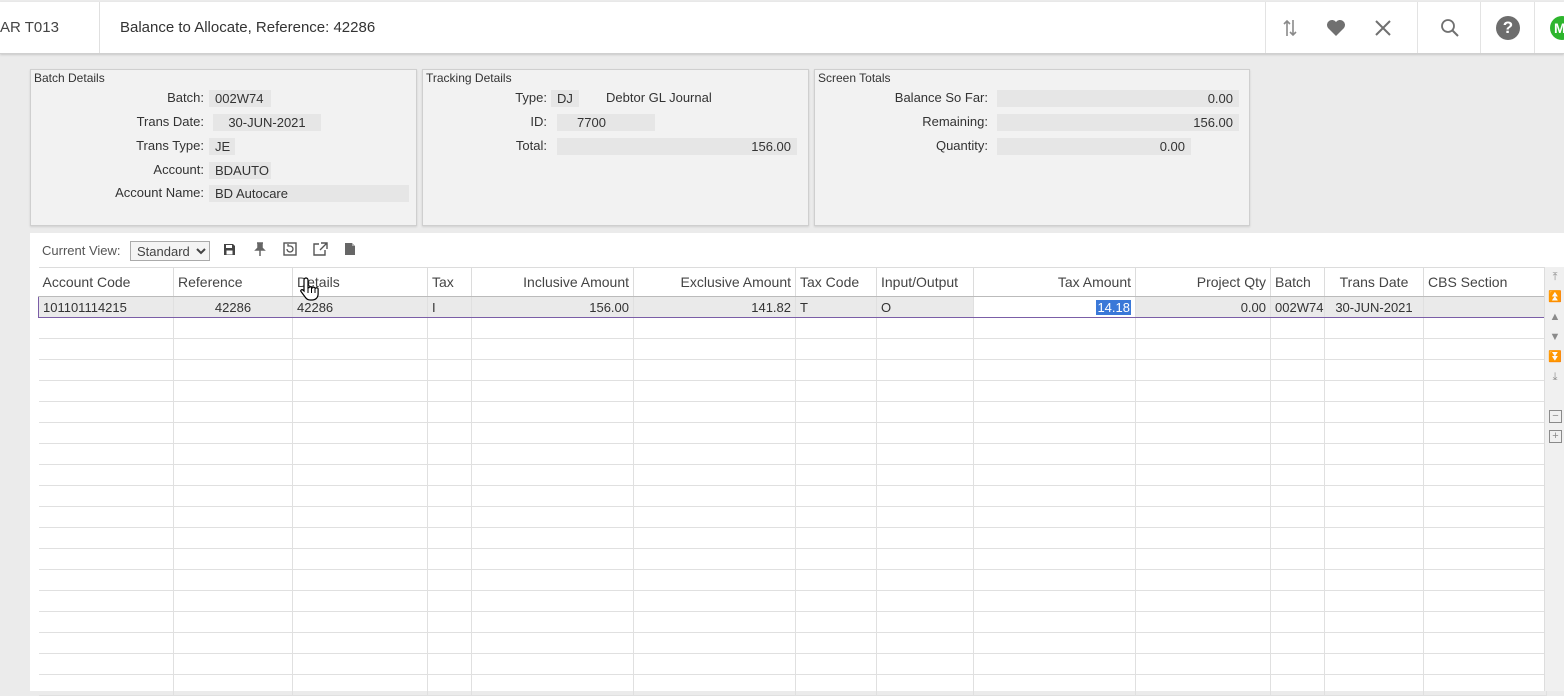 This screenshot has height=696, width=1564. I want to click on document-button, so click(350, 249).